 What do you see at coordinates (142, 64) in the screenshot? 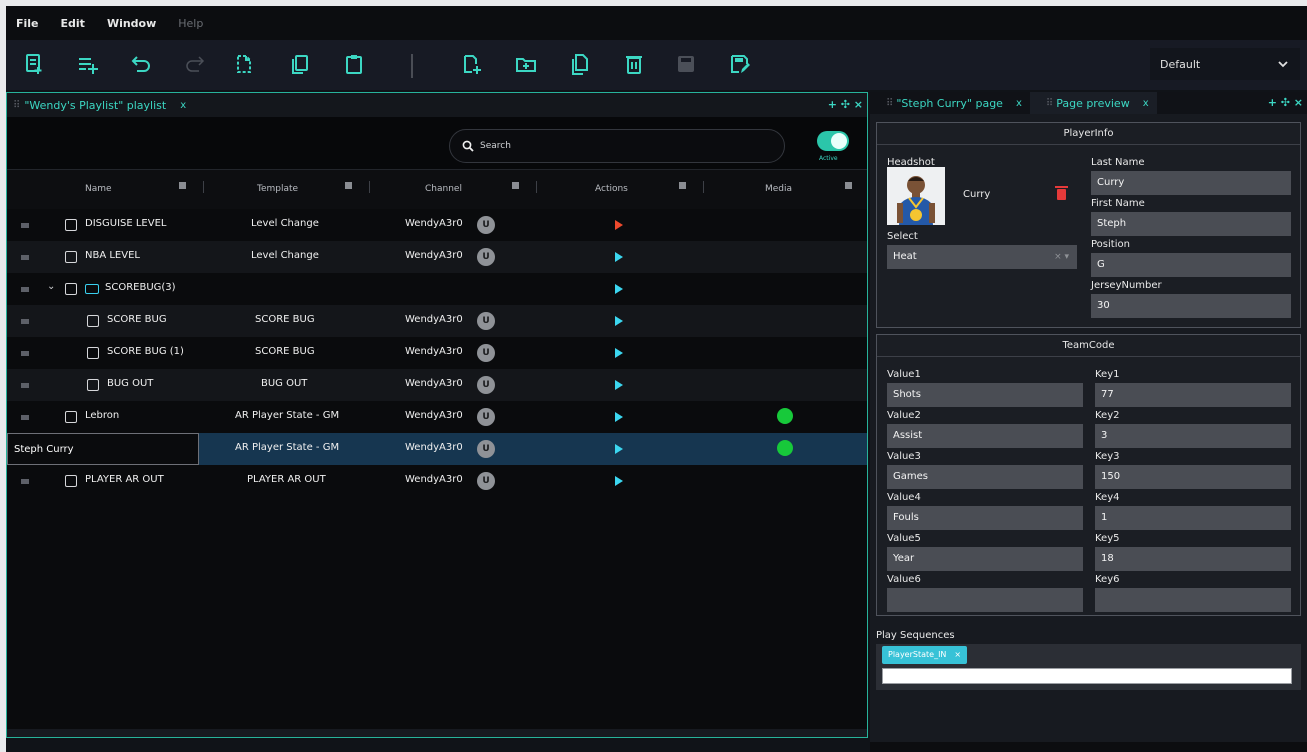
I see `undo-icon` at bounding box center [142, 64].